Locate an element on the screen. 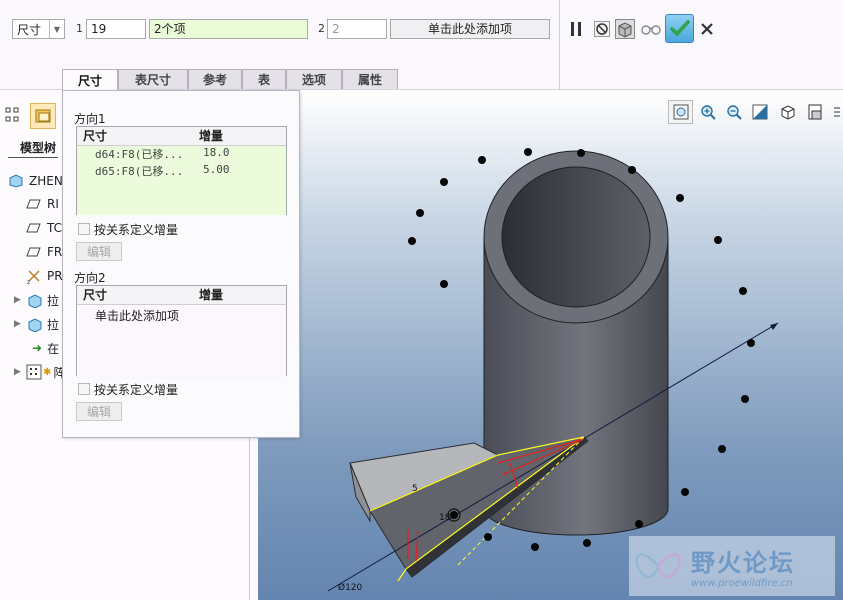 The width and height of the screenshot is (843, 600). glasses-icon is located at coordinates (651, 30).